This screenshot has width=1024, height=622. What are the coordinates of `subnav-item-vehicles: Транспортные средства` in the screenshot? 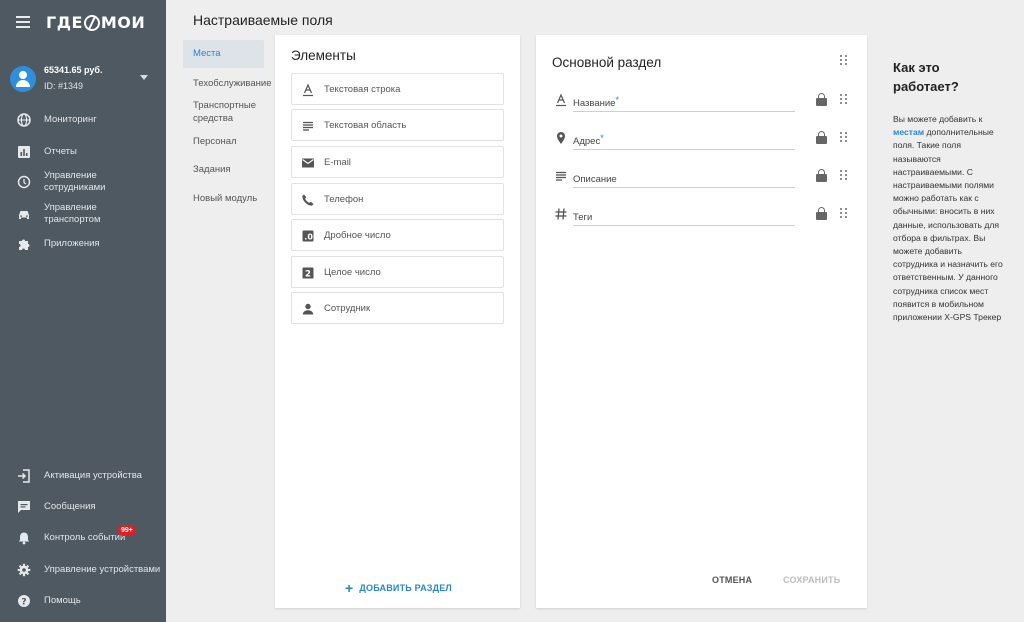 It's located at (223, 112).